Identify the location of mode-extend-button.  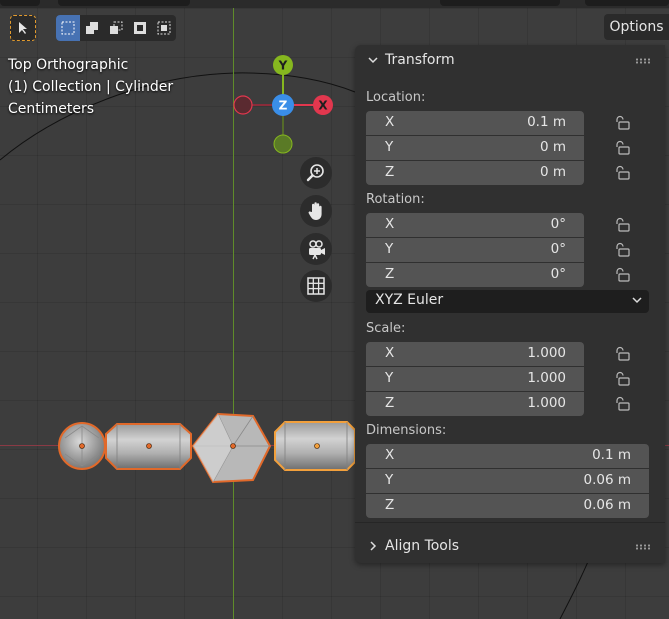
(92, 28).